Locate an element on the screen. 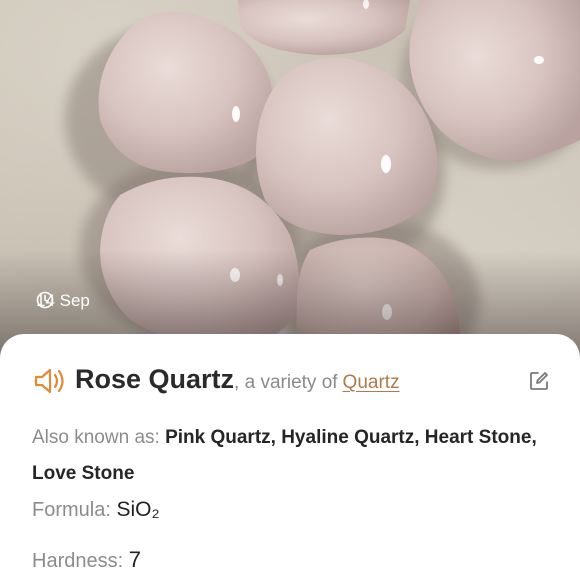 This screenshot has height=580, width=580. title-row: Rose Quartz , a variety of Quartz is located at coordinates (293, 381).